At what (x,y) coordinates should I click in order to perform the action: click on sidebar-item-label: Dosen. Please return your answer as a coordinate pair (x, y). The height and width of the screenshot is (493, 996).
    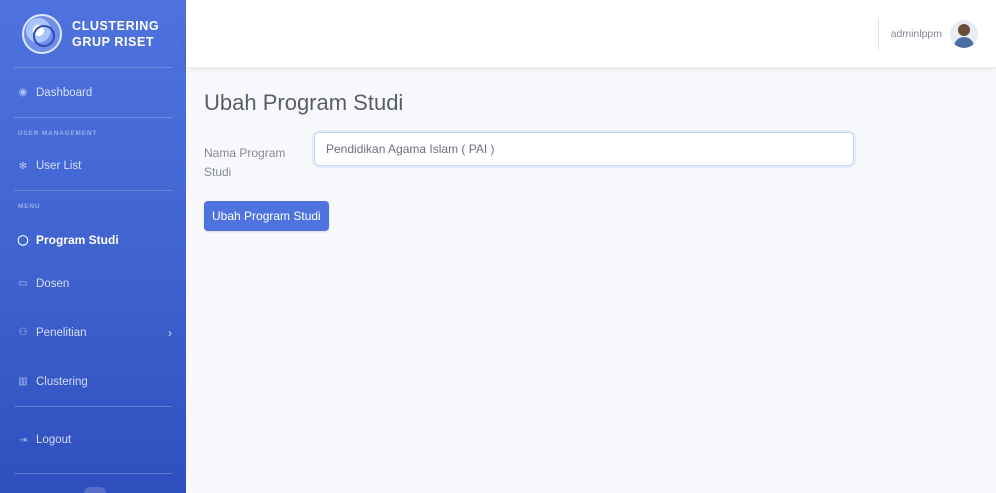
    Looking at the image, I should click on (53, 283).